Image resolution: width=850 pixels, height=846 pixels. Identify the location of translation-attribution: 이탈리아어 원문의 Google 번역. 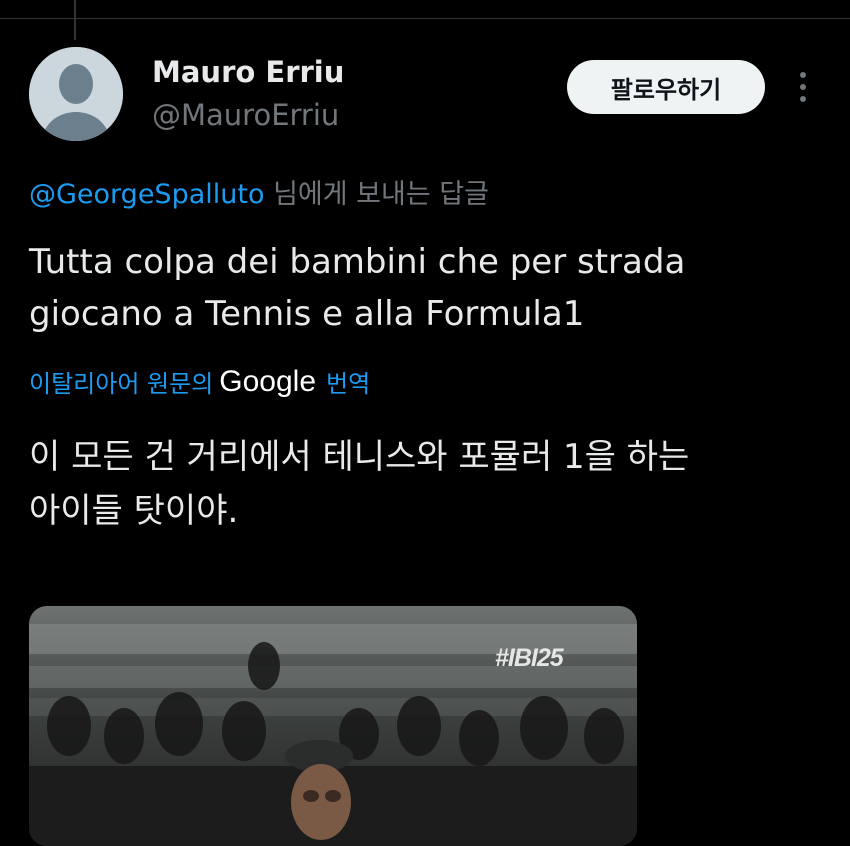
(199, 381).